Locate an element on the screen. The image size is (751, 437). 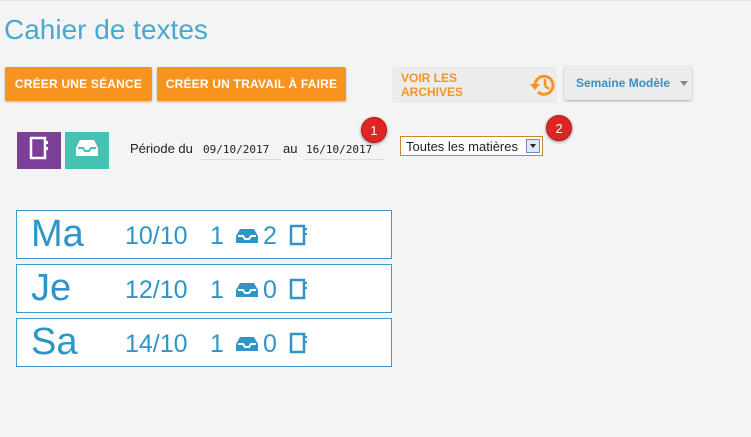
day-name: Ma is located at coordinates (57, 234).